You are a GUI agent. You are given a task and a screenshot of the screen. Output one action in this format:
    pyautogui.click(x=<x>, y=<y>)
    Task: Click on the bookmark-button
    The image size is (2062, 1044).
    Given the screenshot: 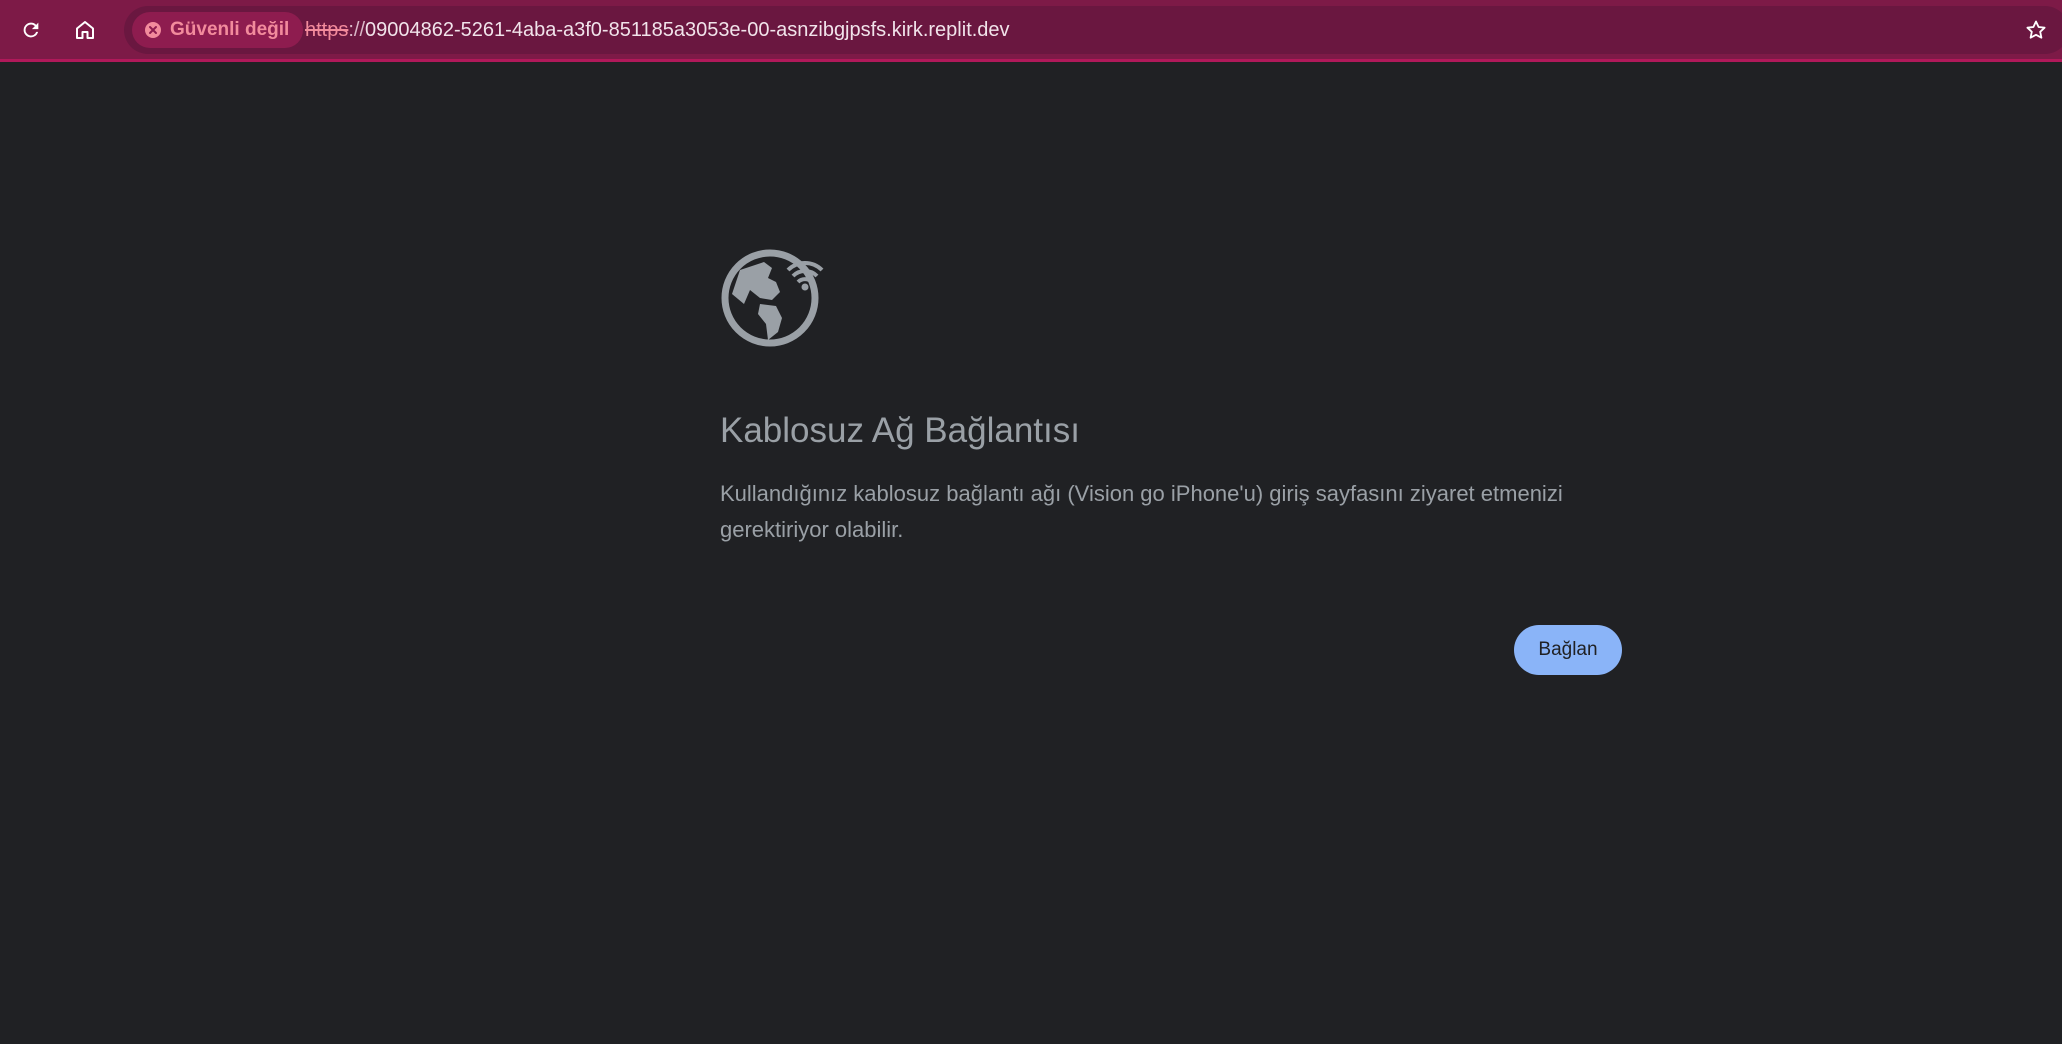 What is the action you would take?
    pyautogui.click(x=2043, y=30)
    